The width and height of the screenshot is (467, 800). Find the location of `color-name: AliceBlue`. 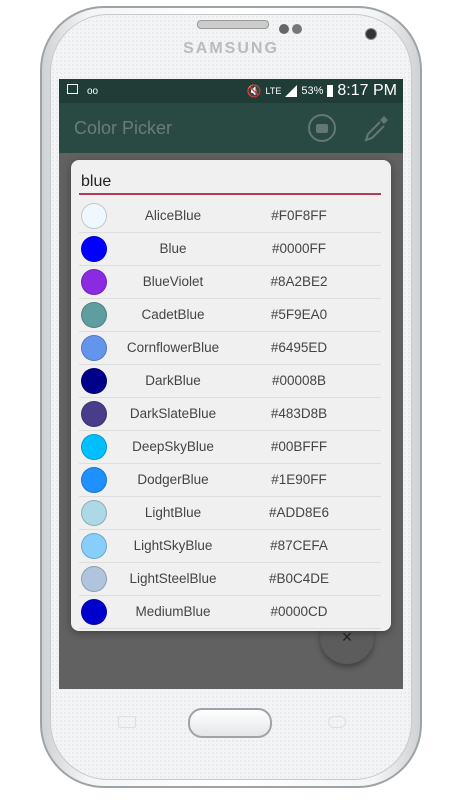

color-name: AliceBlue is located at coordinates (173, 215).